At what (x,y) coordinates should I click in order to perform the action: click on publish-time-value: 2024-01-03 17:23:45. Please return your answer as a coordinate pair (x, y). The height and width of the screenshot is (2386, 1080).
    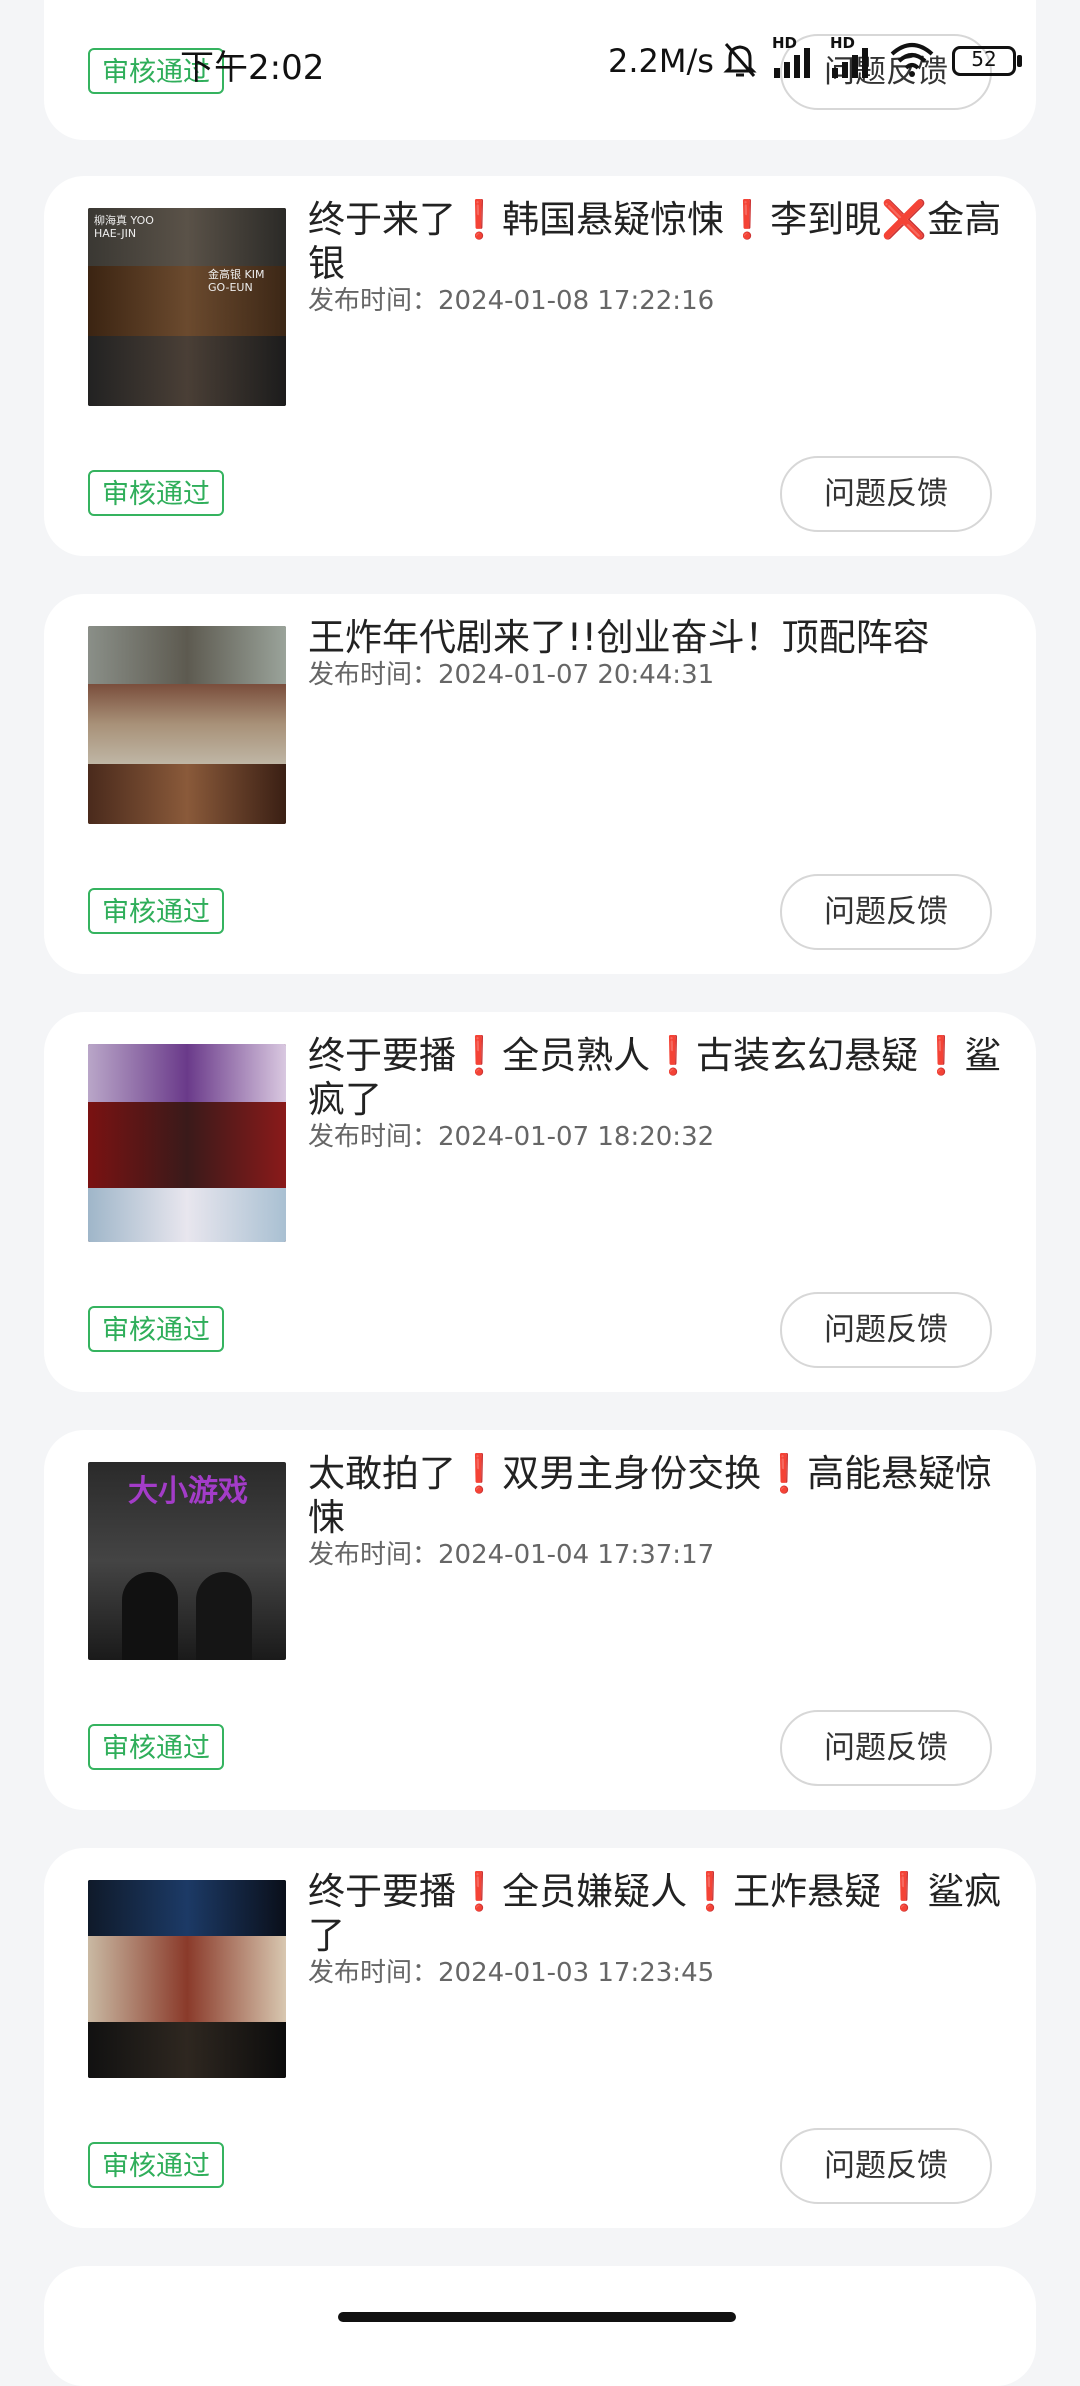
    Looking at the image, I should click on (576, 1973).